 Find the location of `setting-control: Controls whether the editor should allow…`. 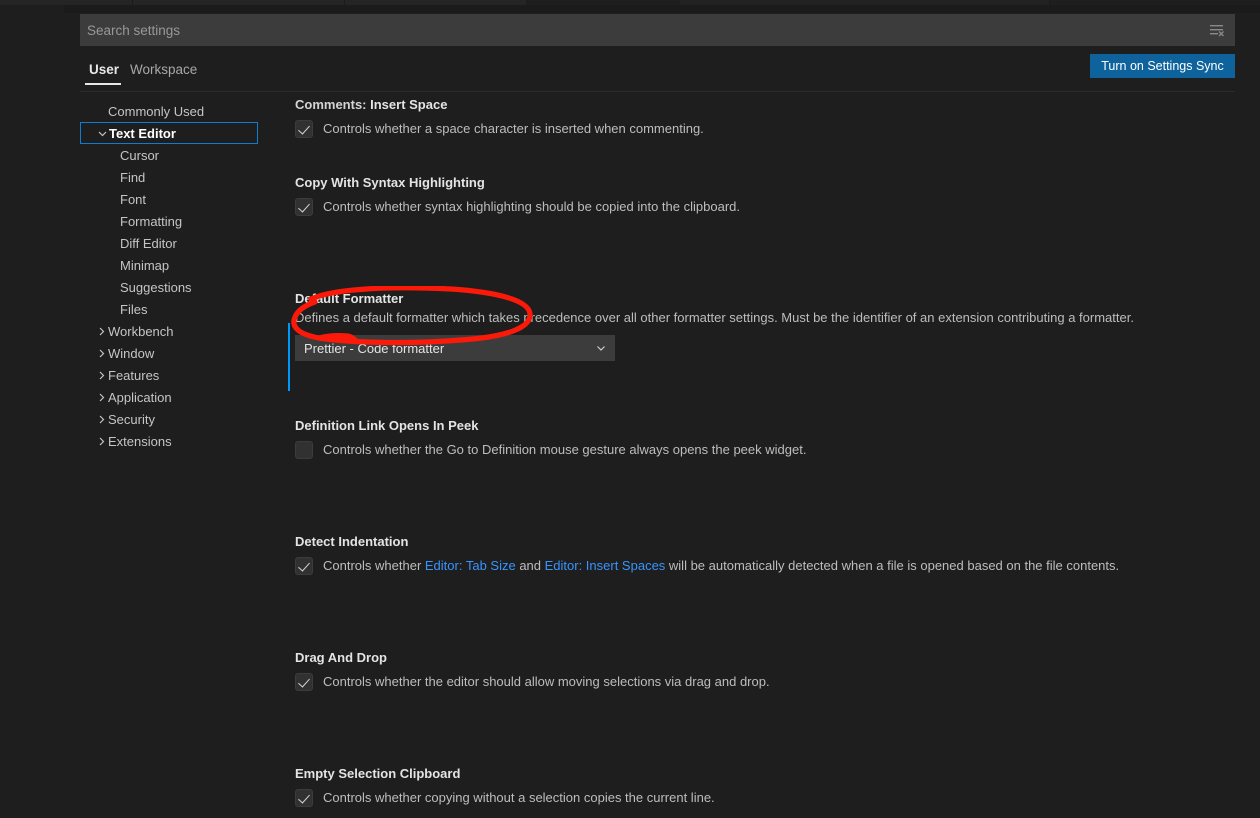

setting-control: Controls whether the editor should allow… is located at coordinates (763, 682).